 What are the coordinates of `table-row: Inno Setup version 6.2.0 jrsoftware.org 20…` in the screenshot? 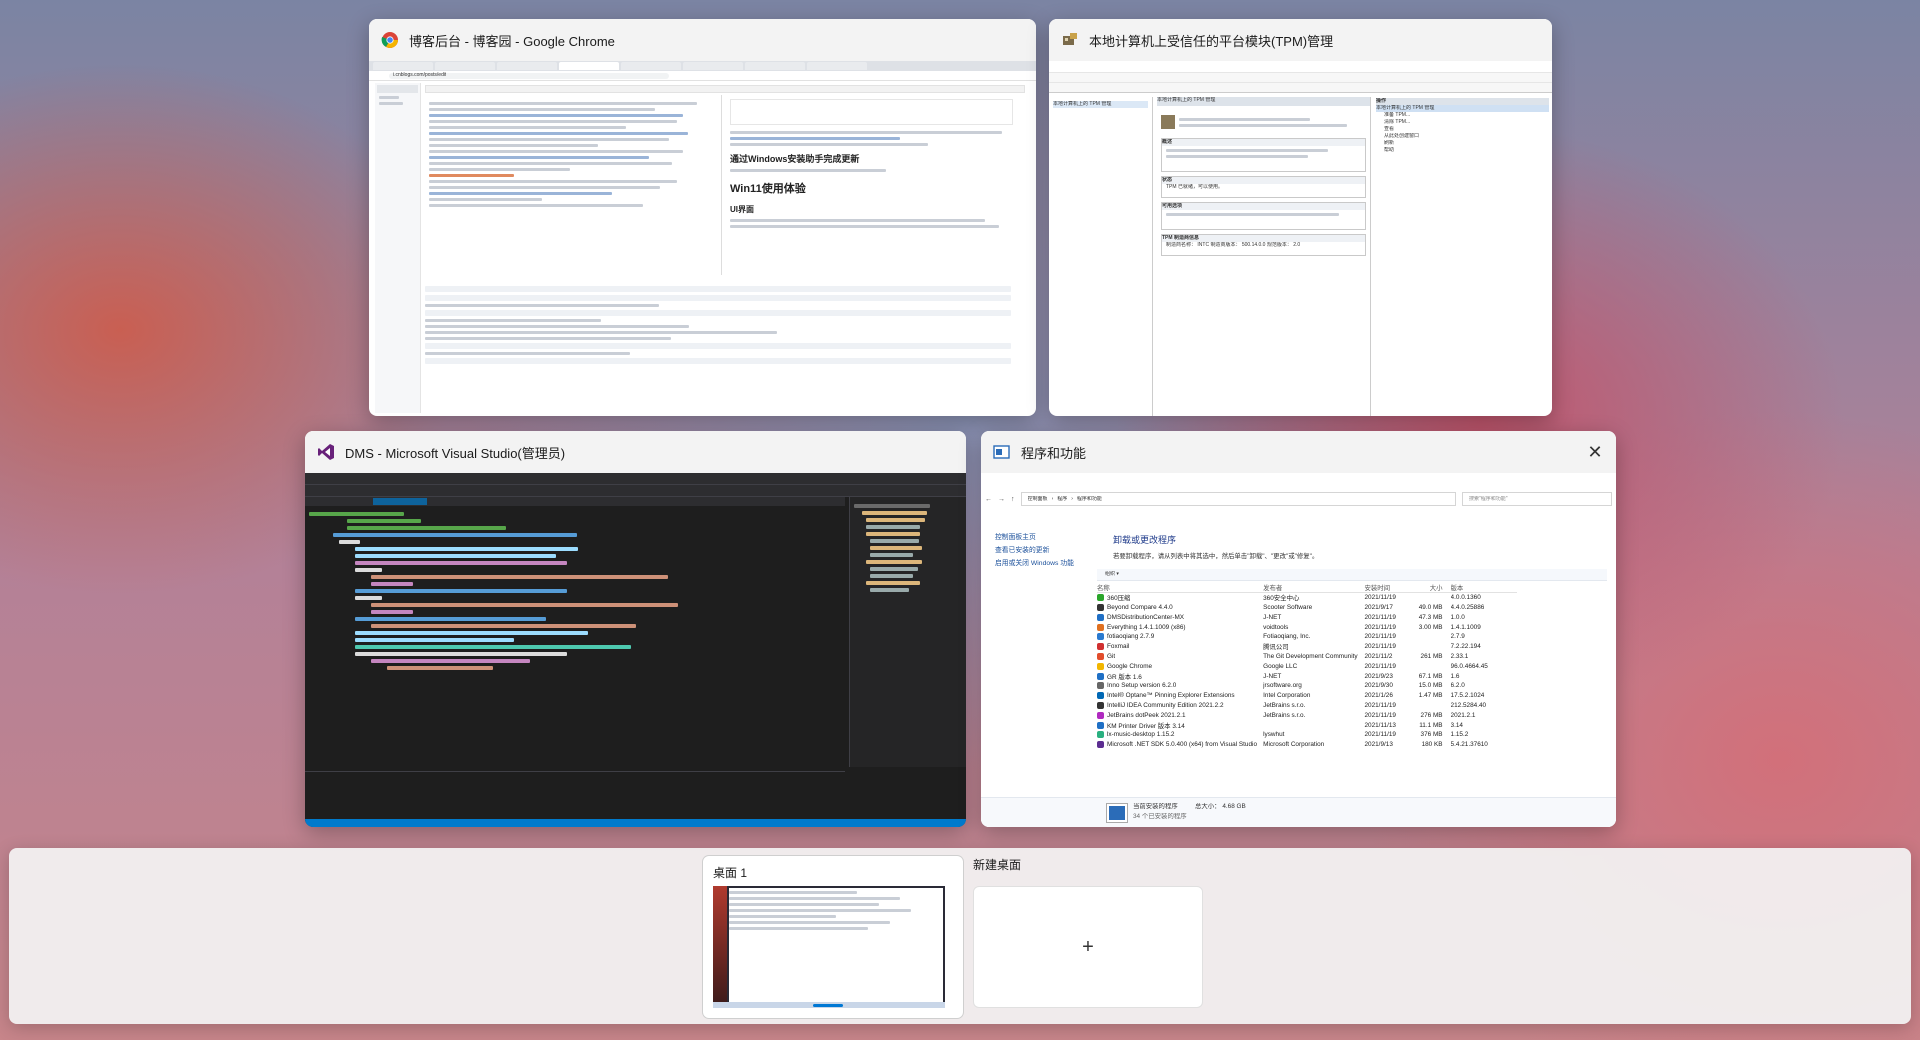 It's located at (1307, 686).